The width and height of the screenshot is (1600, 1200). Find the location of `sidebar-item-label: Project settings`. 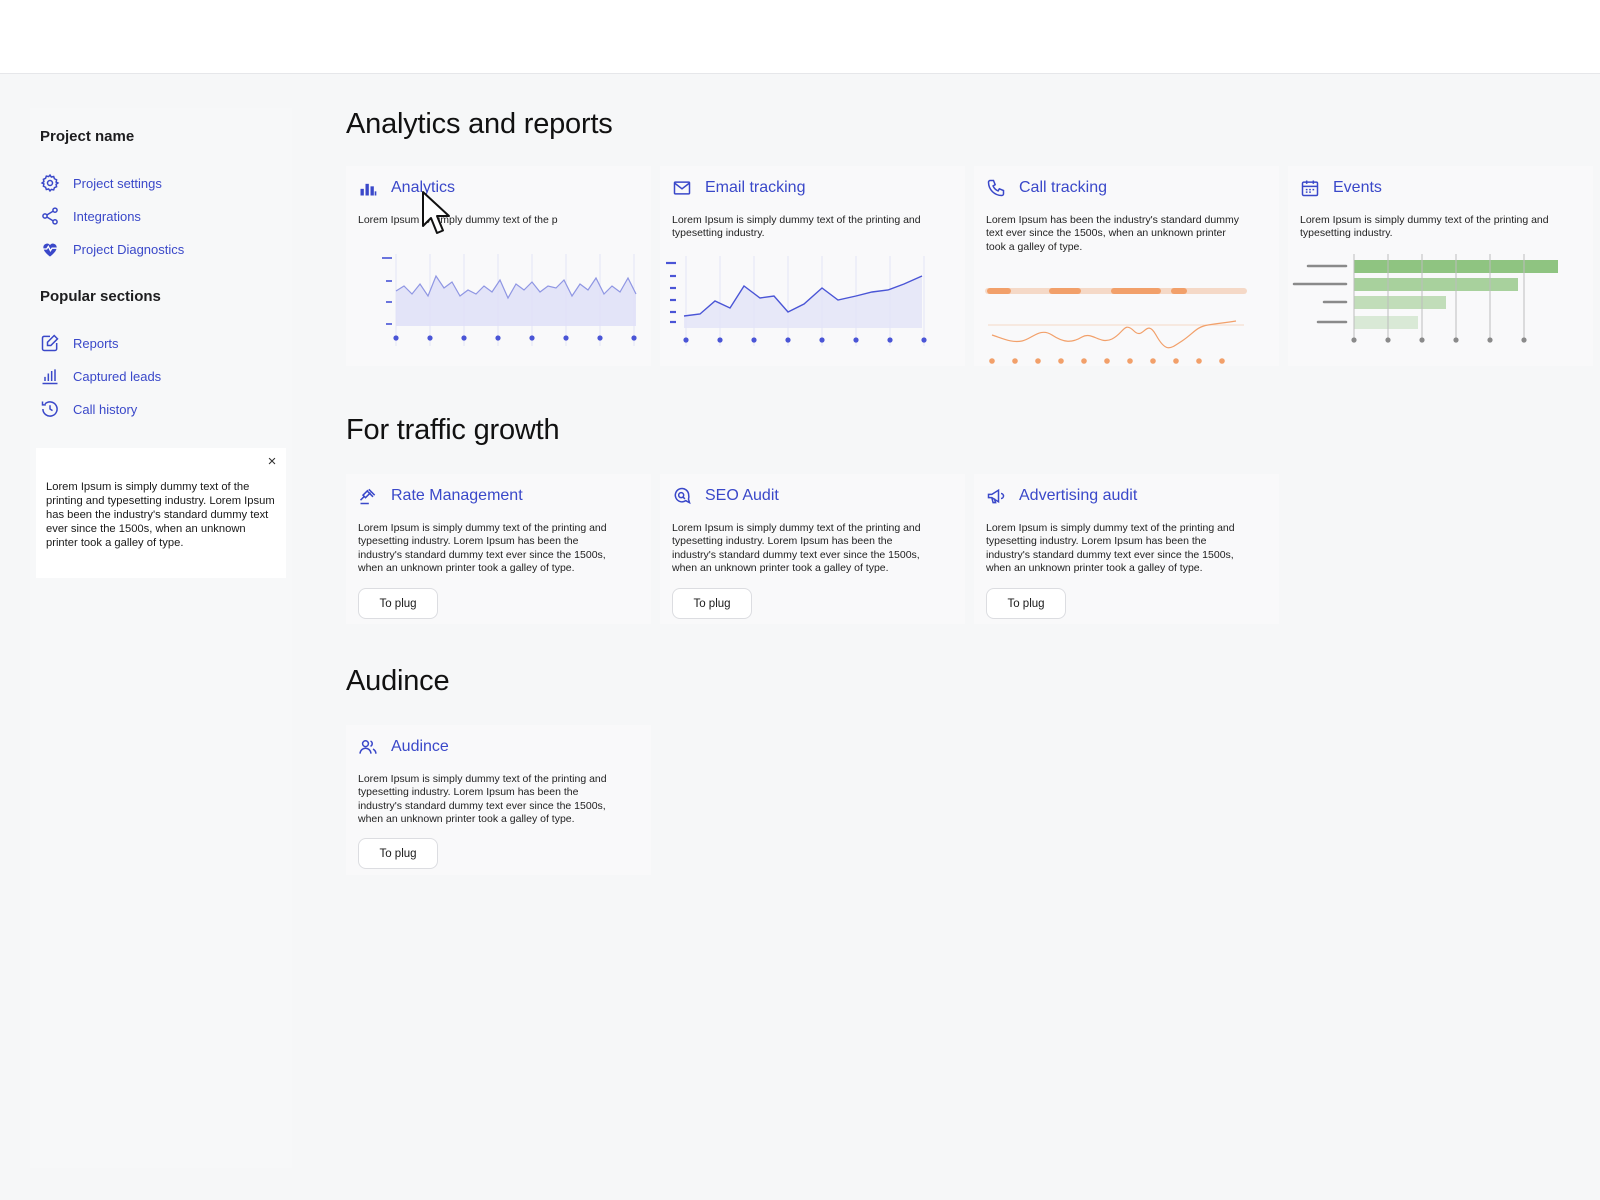

sidebar-item-label: Project settings is located at coordinates (117, 183).